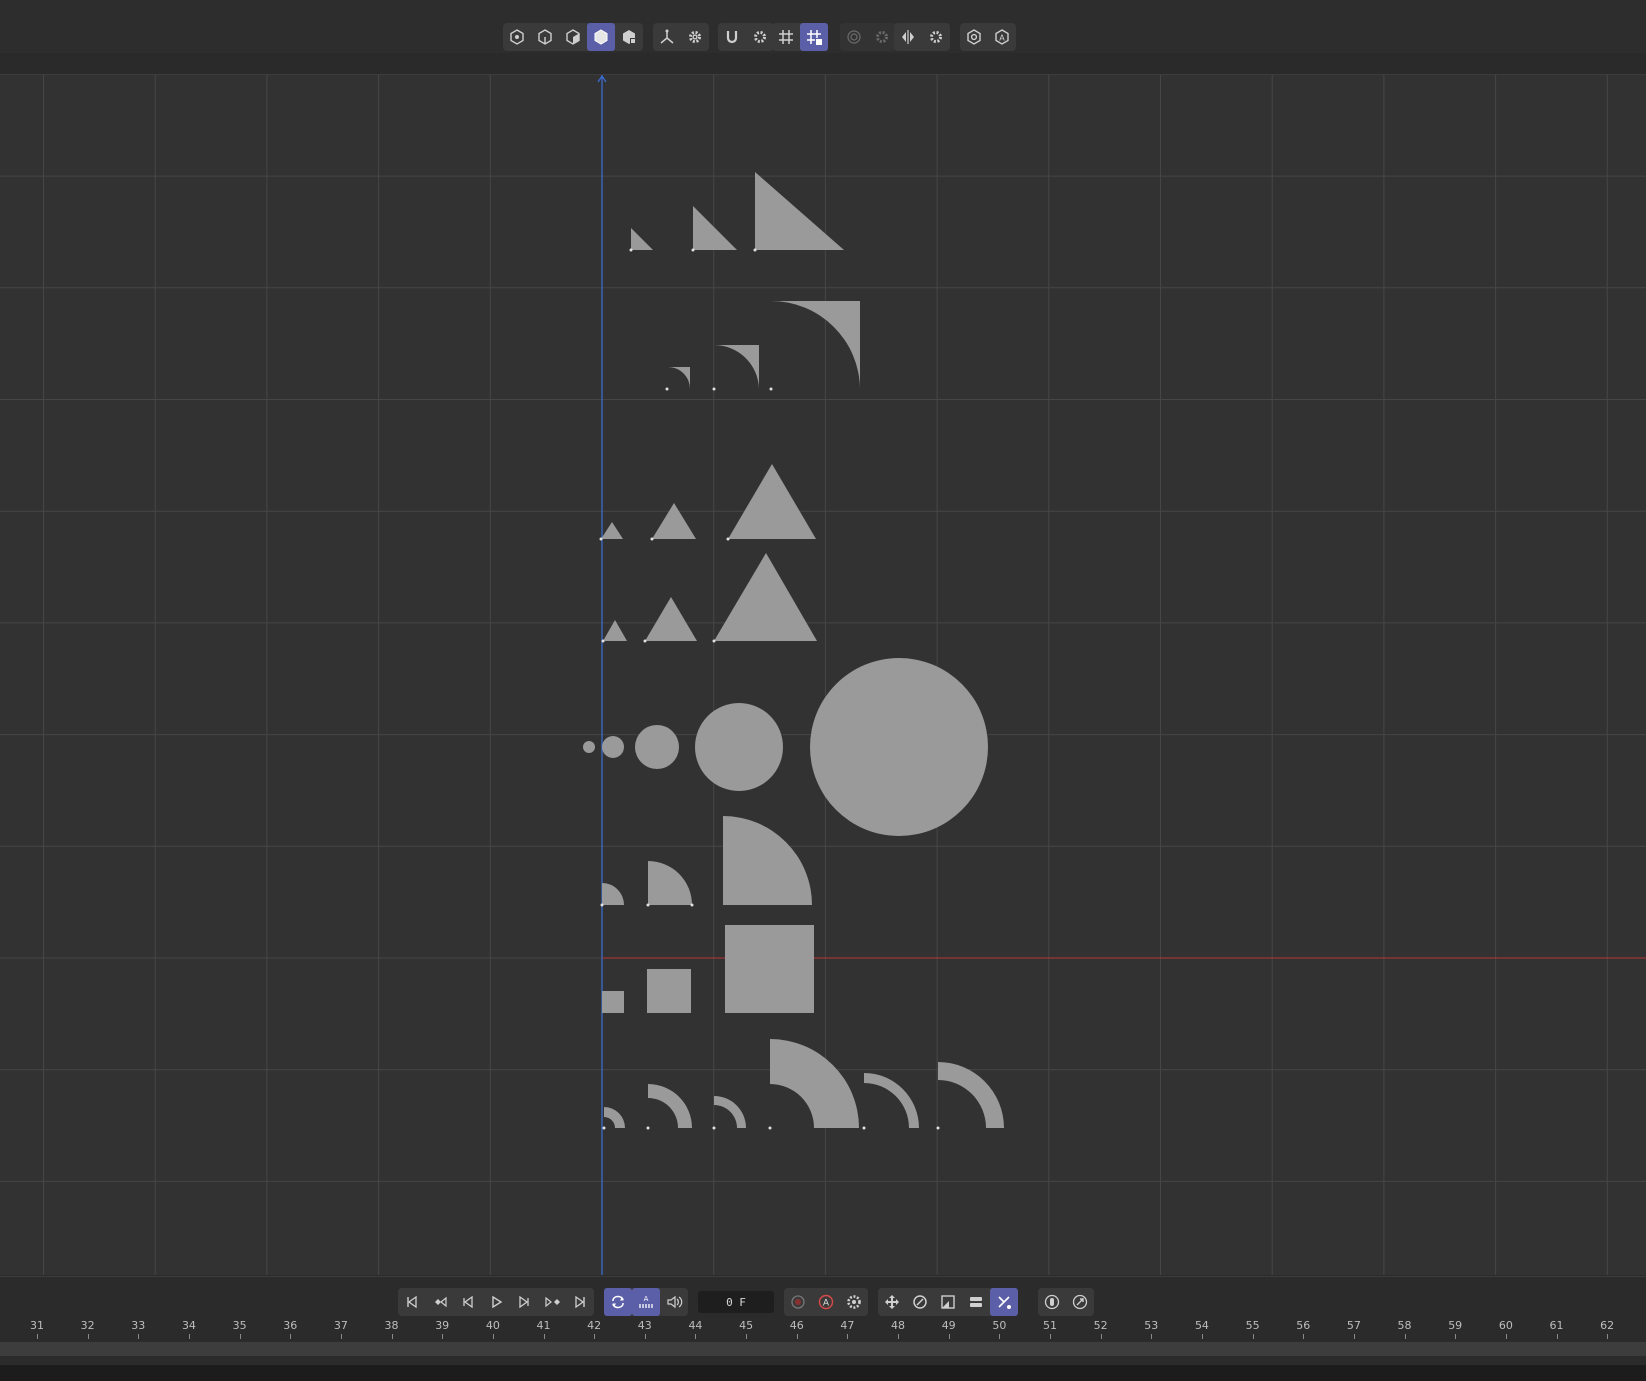 This screenshot has height=1381, width=1646. I want to click on ruler-label: 51, so click(1050, 1325).